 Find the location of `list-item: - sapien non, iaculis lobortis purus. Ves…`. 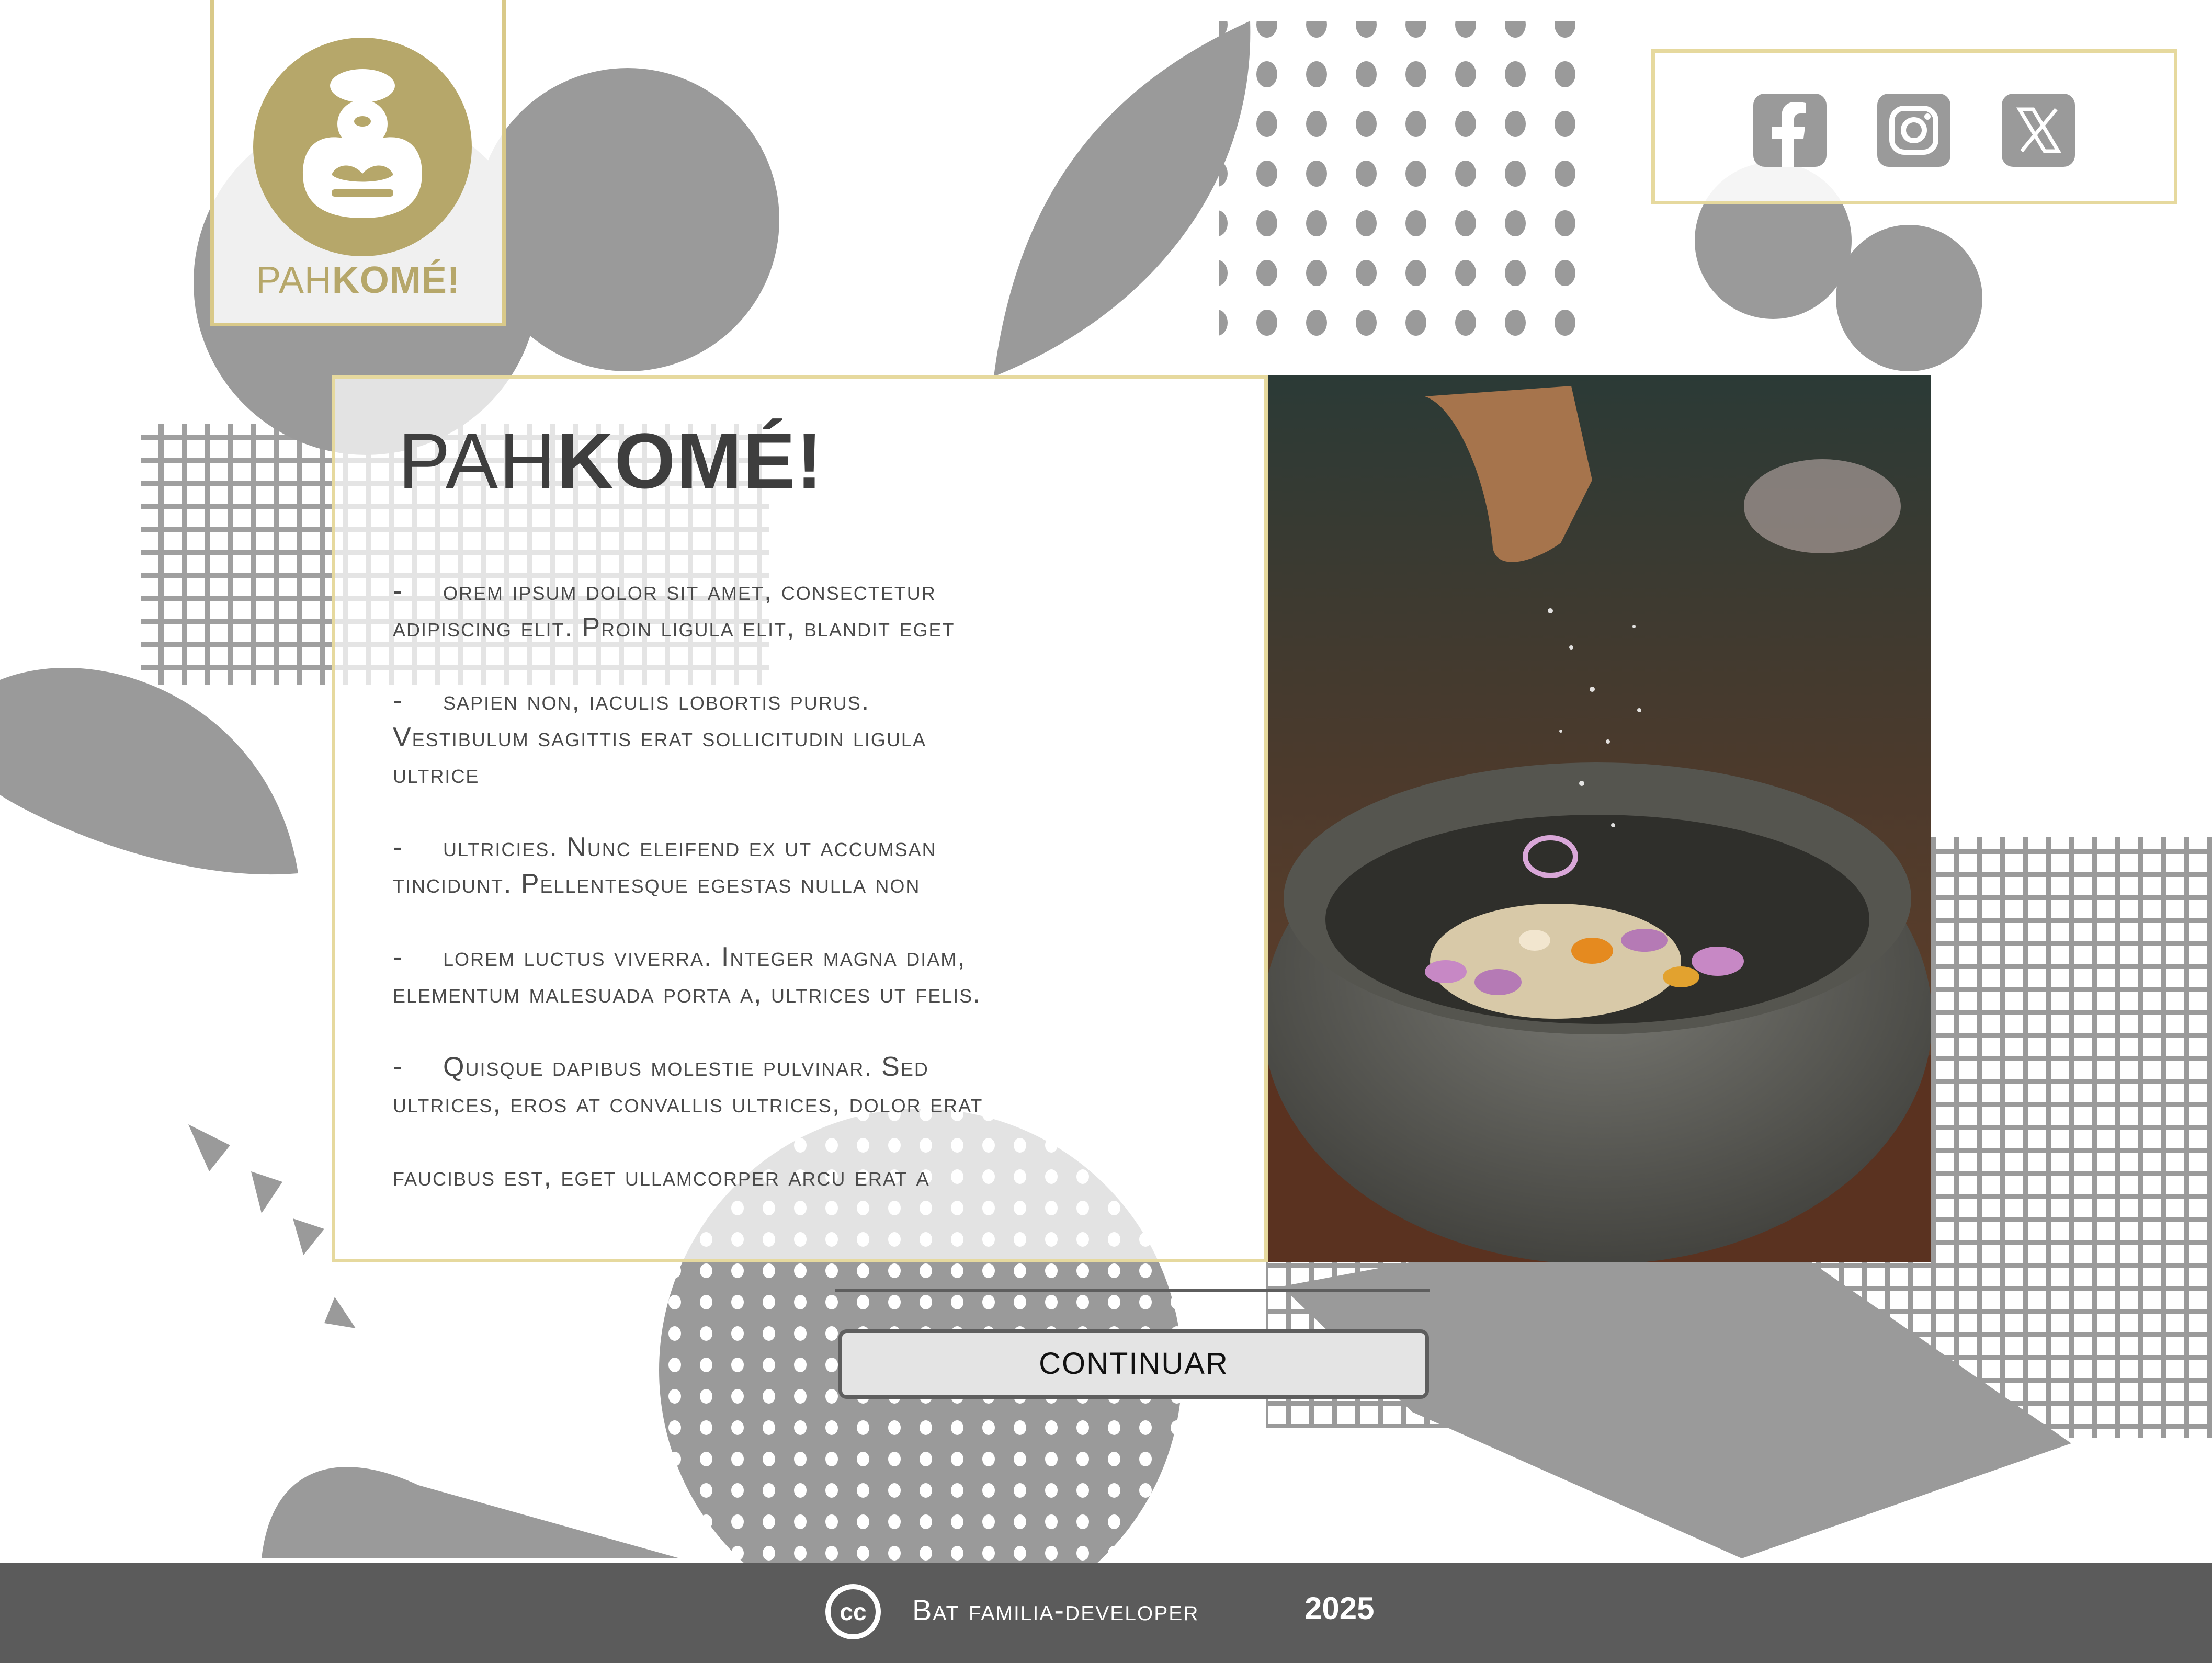

list-item: - sapien non, iaculis lobortis purus. Ves… is located at coordinates (659, 738).